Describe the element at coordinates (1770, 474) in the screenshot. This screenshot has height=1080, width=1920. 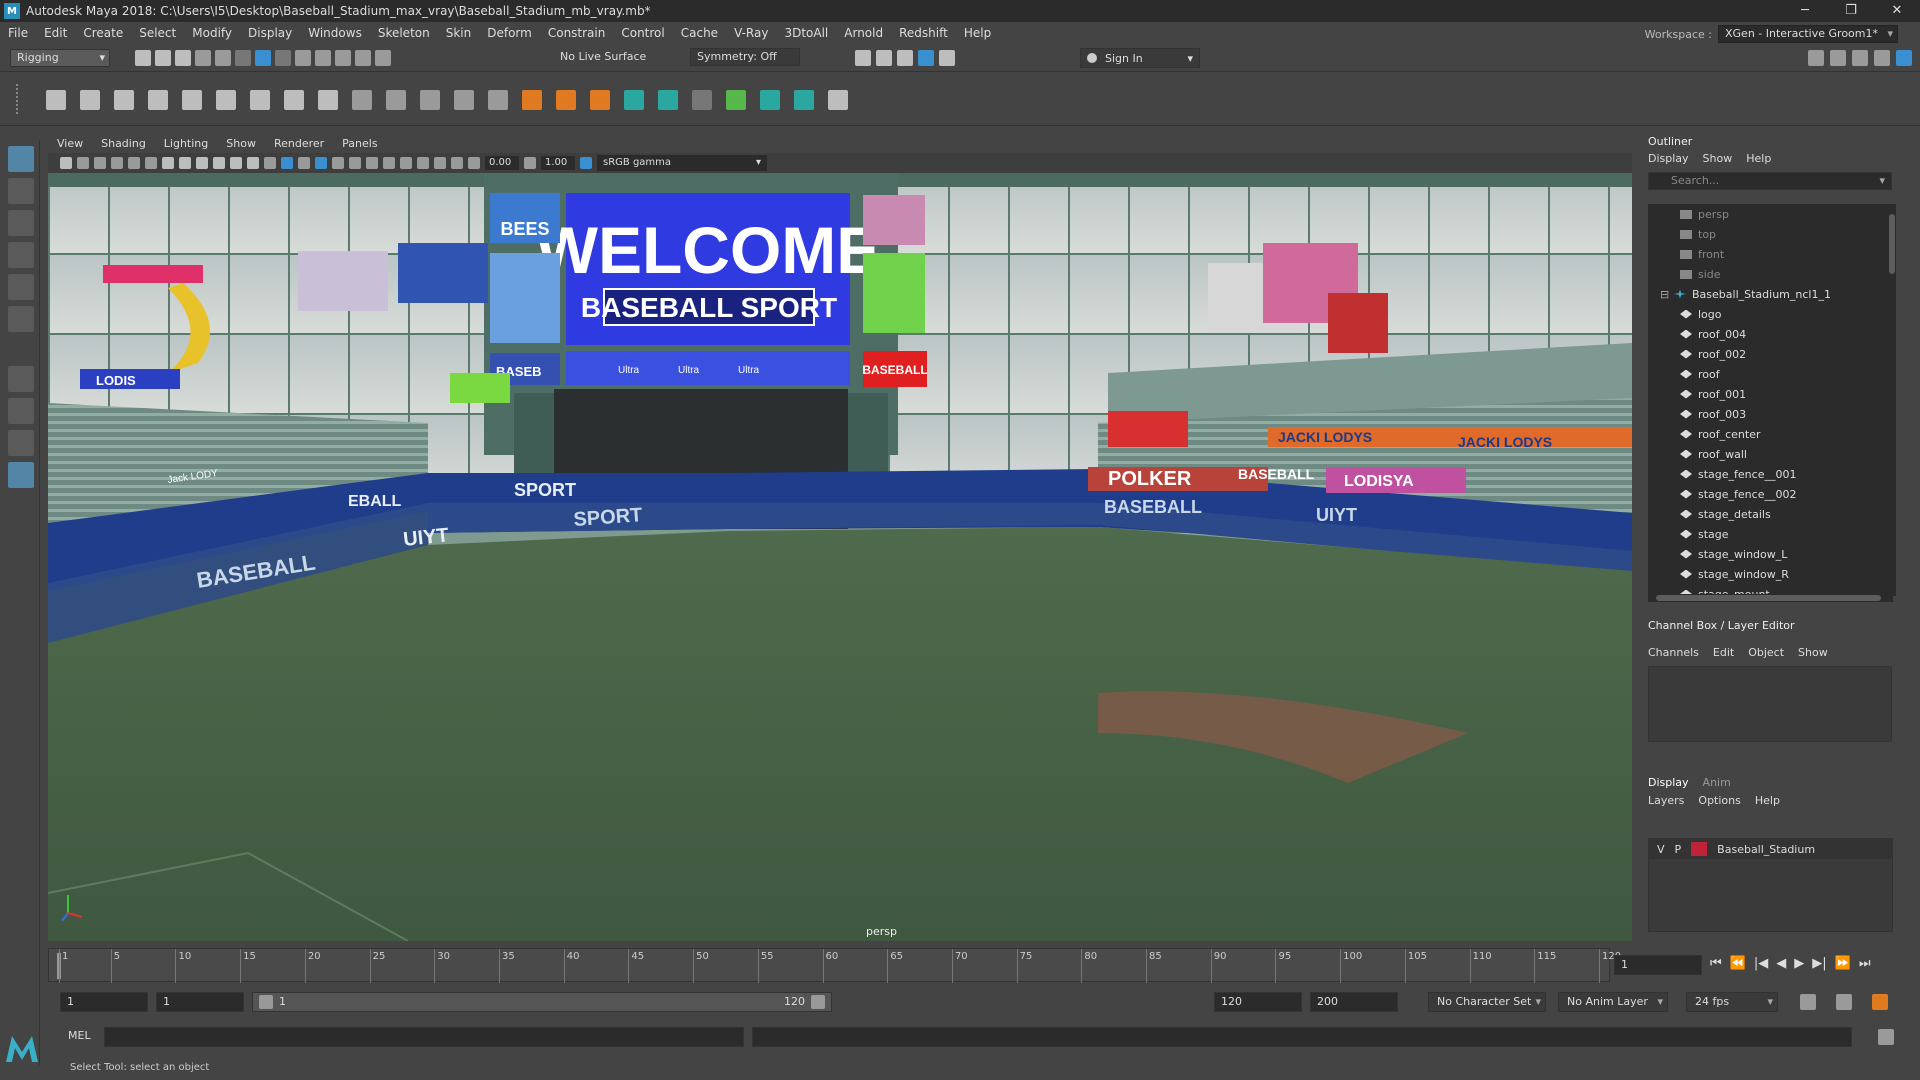
I see `outliner-item-stage-fence-001: stage_fence__001` at that location.